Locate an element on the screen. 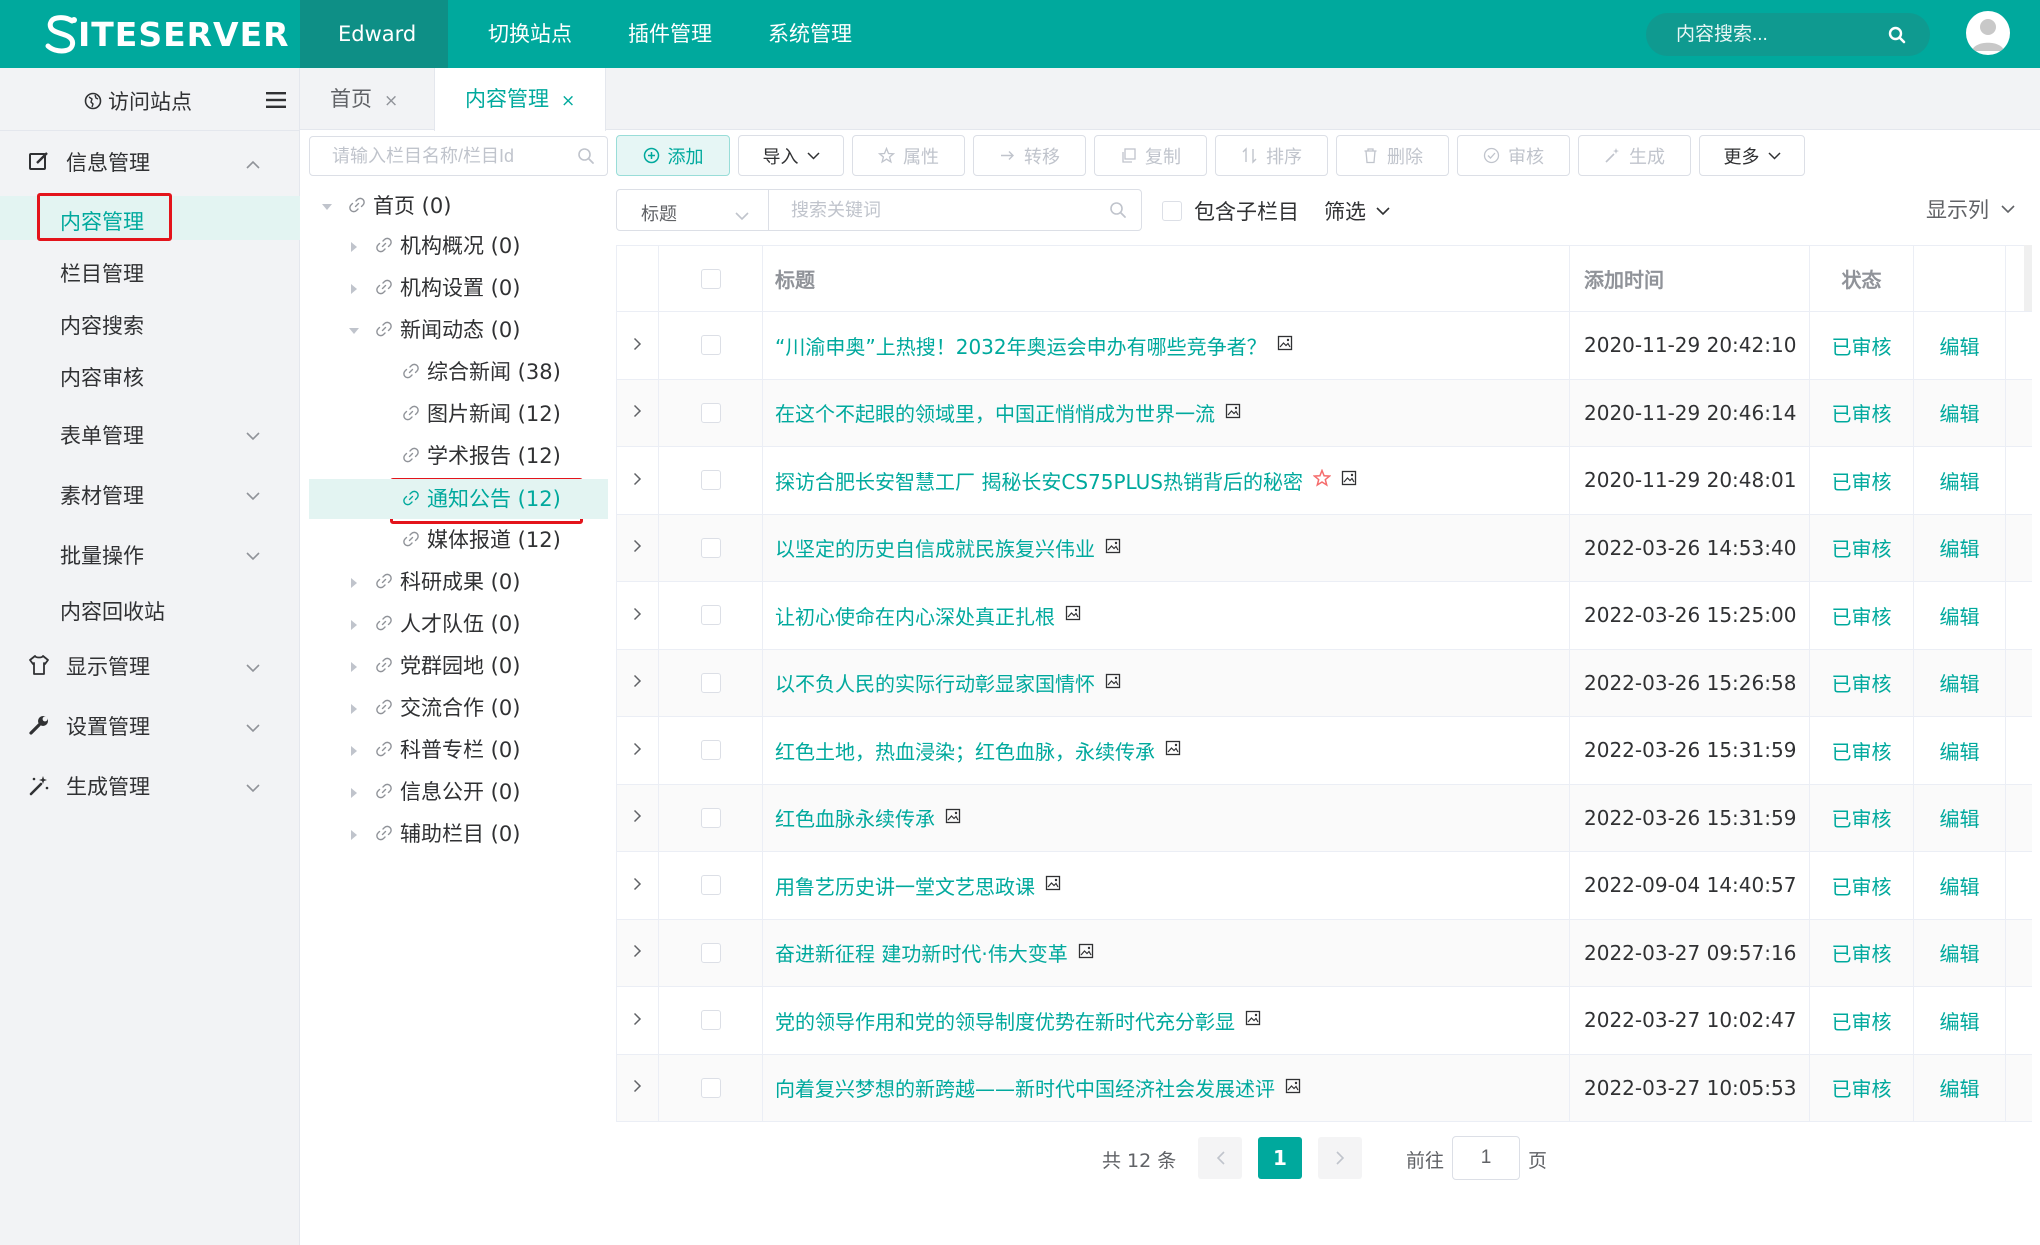 The width and height of the screenshot is (2040, 1245). content-title-link: 奋进新征程 建功新时代·伟大变革 is located at coordinates (921, 952).